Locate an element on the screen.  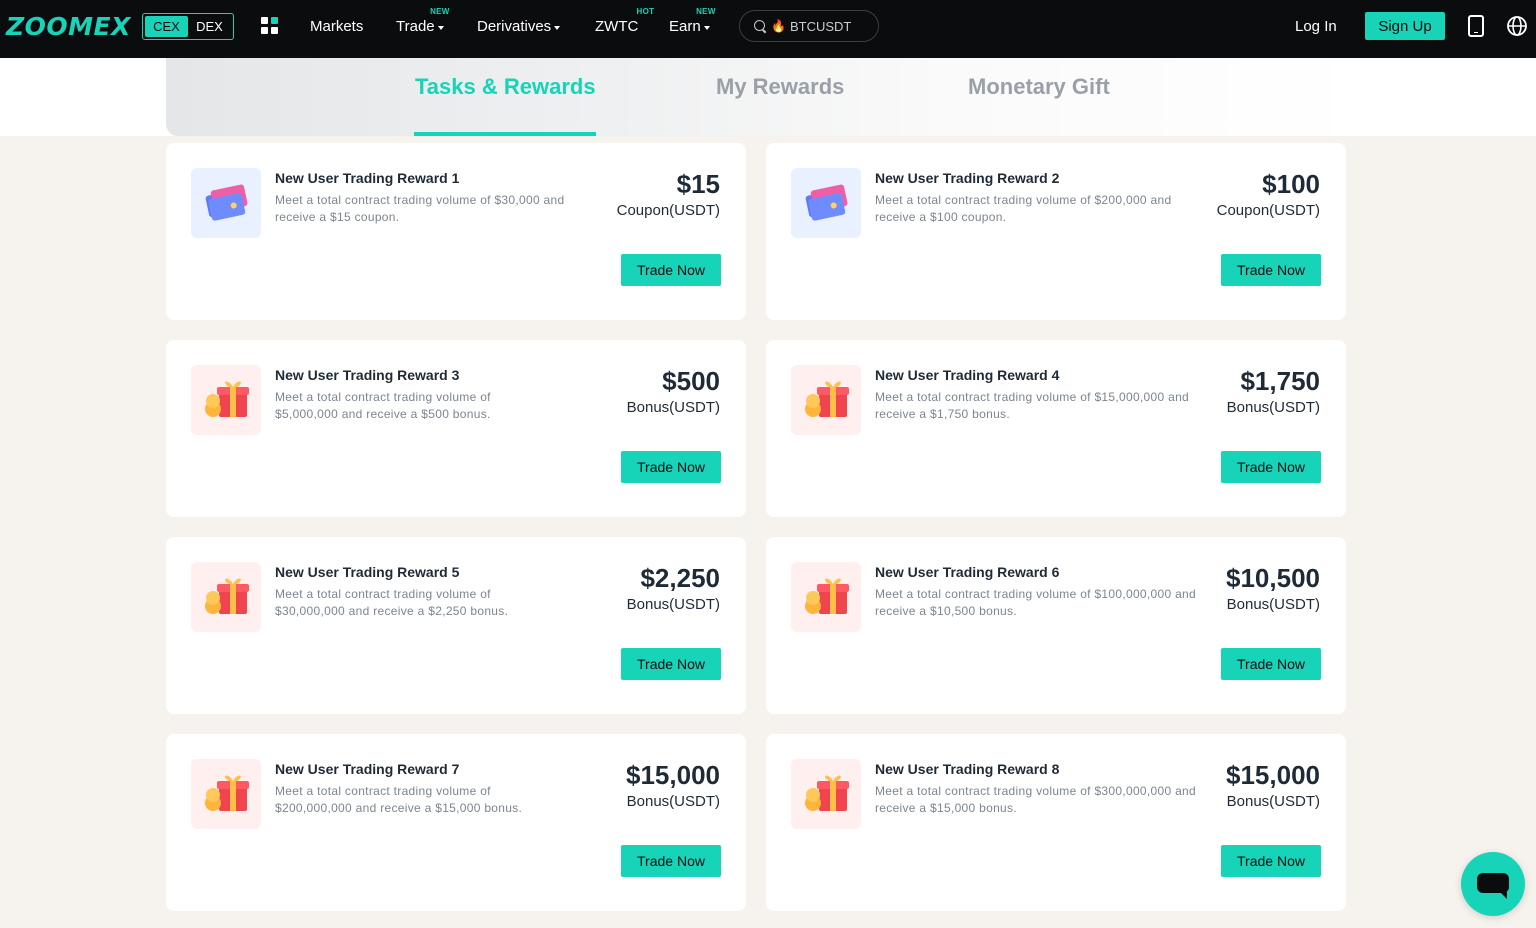
apps-grid-icon is located at coordinates (269, 25).